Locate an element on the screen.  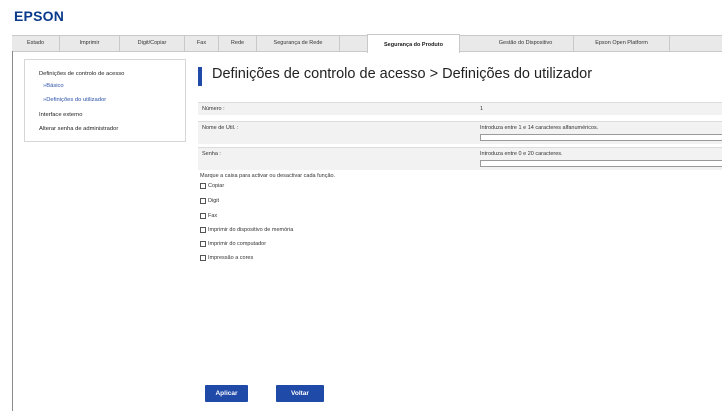
sidebar-item-basic: »Básico is located at coordinates (53, 86).